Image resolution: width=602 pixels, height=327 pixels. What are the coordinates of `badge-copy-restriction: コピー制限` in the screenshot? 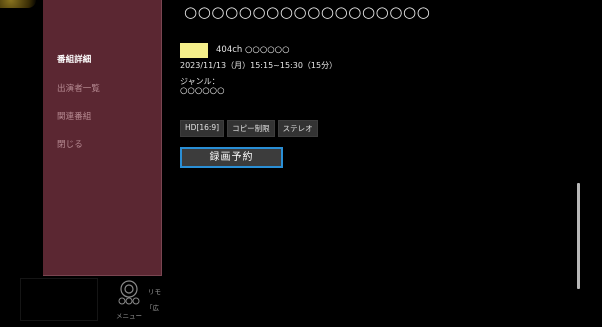 It's located at (251, 128).